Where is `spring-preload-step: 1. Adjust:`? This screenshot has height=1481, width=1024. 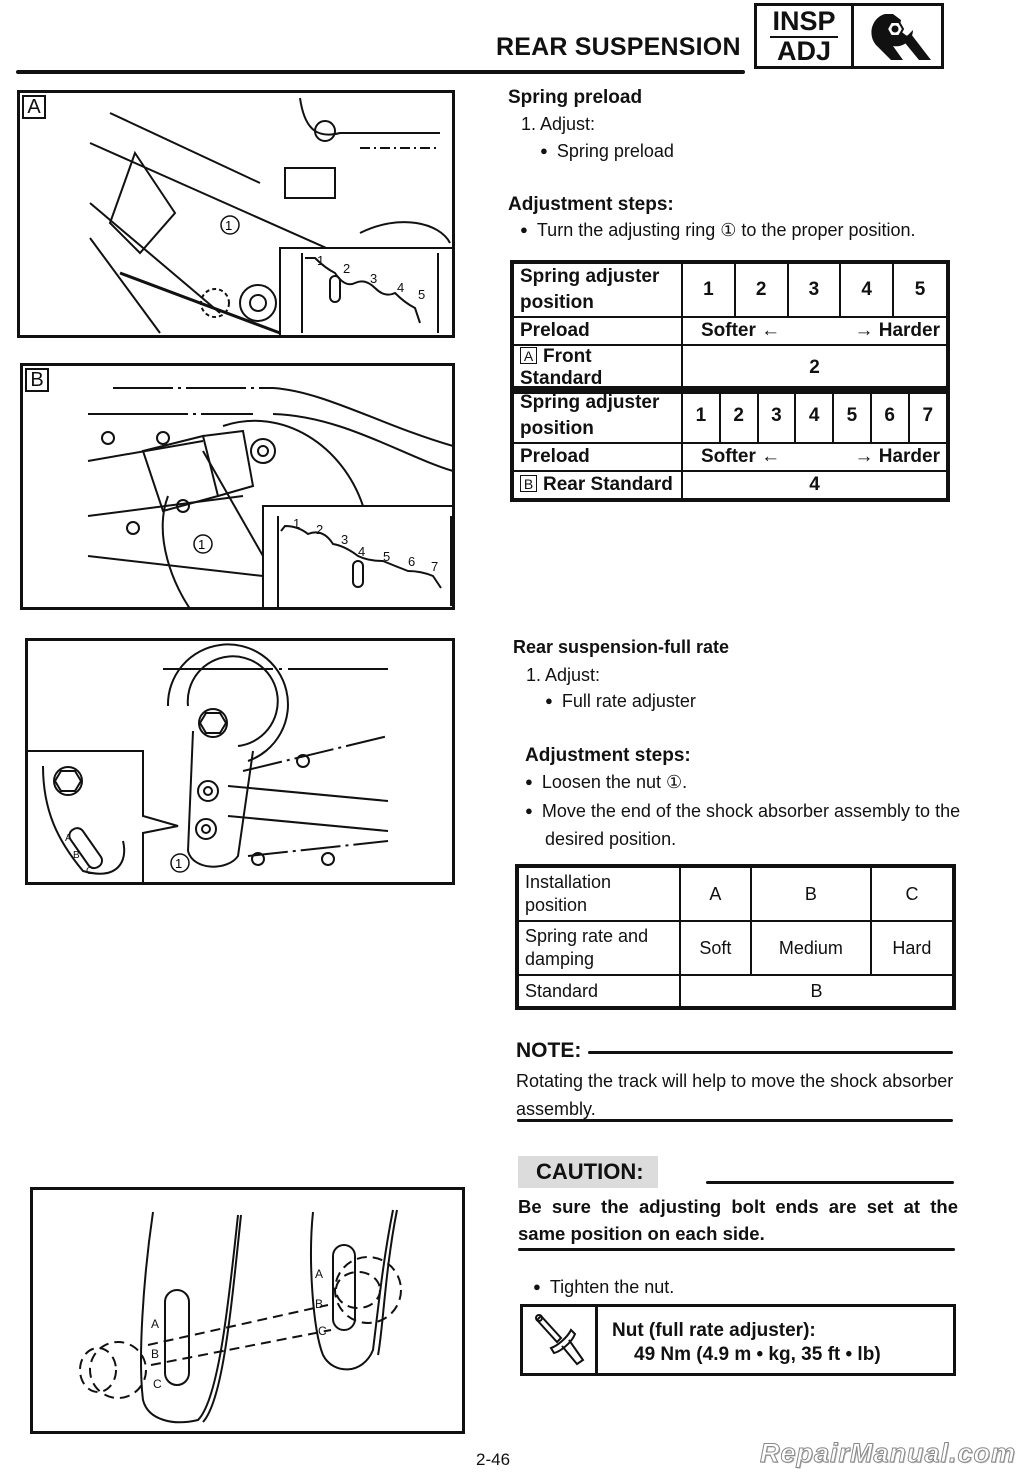
spring-preload-step: 1. Adjust: is located at coordinates (558, 124).